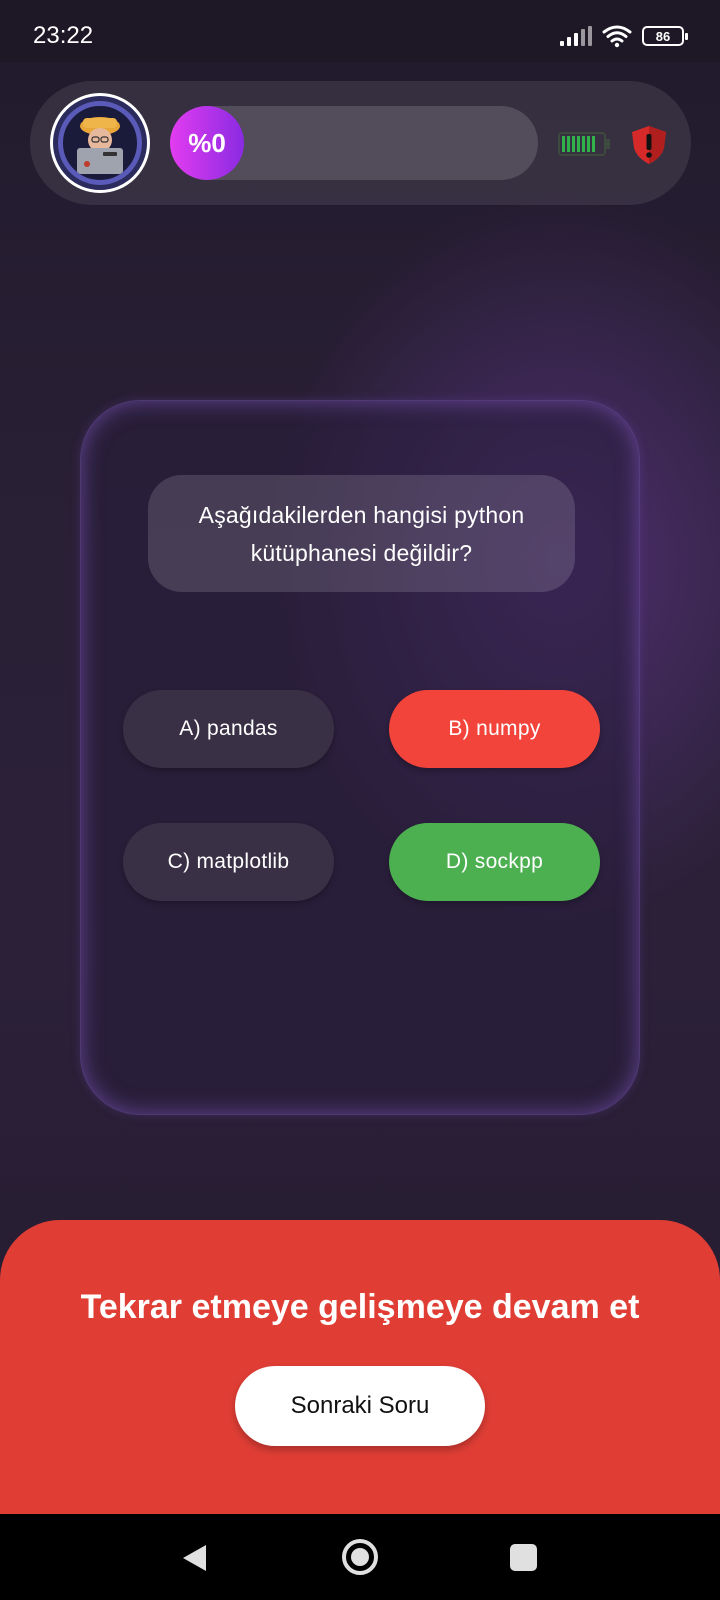 Image resolution: width=720 pixels, height=1600 pixels. Describe the element at coordinates (494, 729) in the screenshot. I see `answer-b-button: B) numpy` at that location.